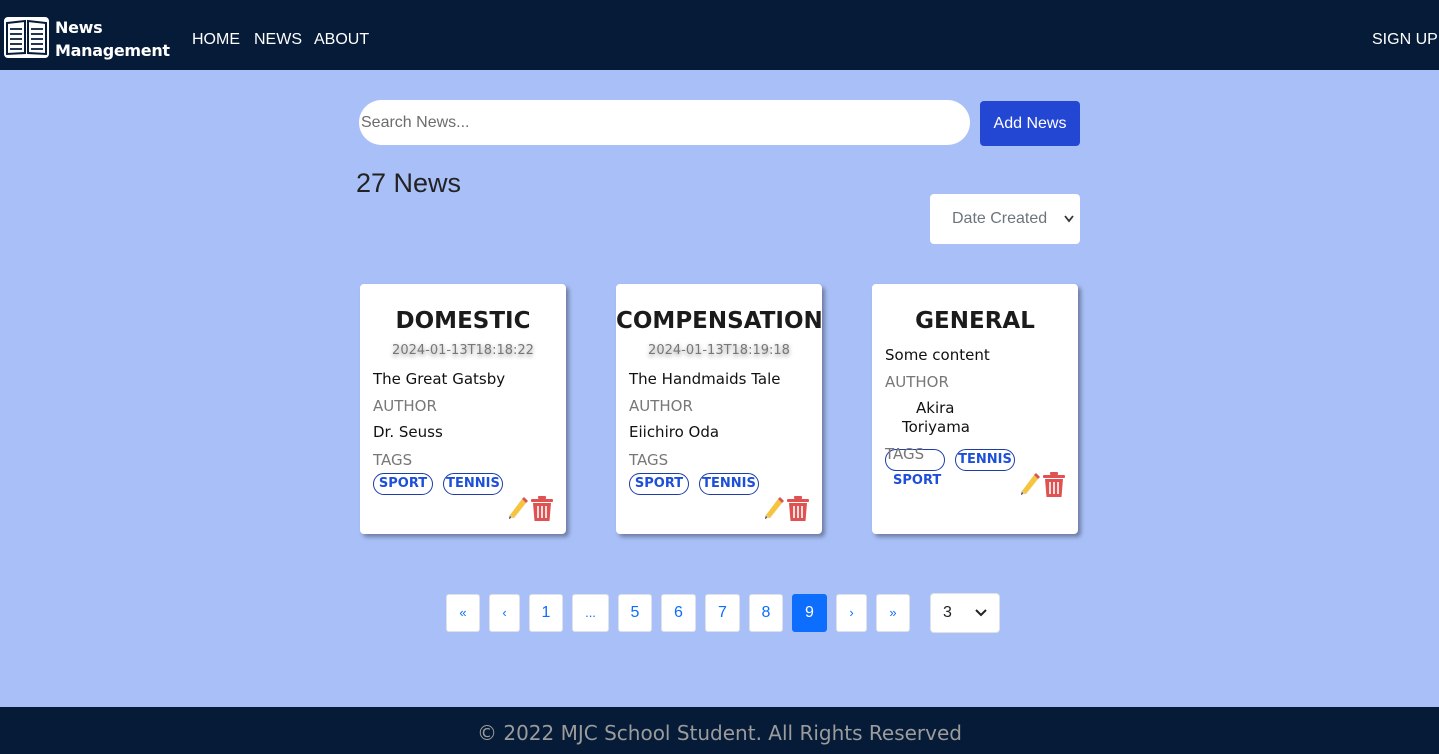 The width and height of the screenshot is (1439, 754). Describe the element at coordinates (719, 350) in the screenshot. I see `card-date: 2024-01-13T18:19:18` at that location.